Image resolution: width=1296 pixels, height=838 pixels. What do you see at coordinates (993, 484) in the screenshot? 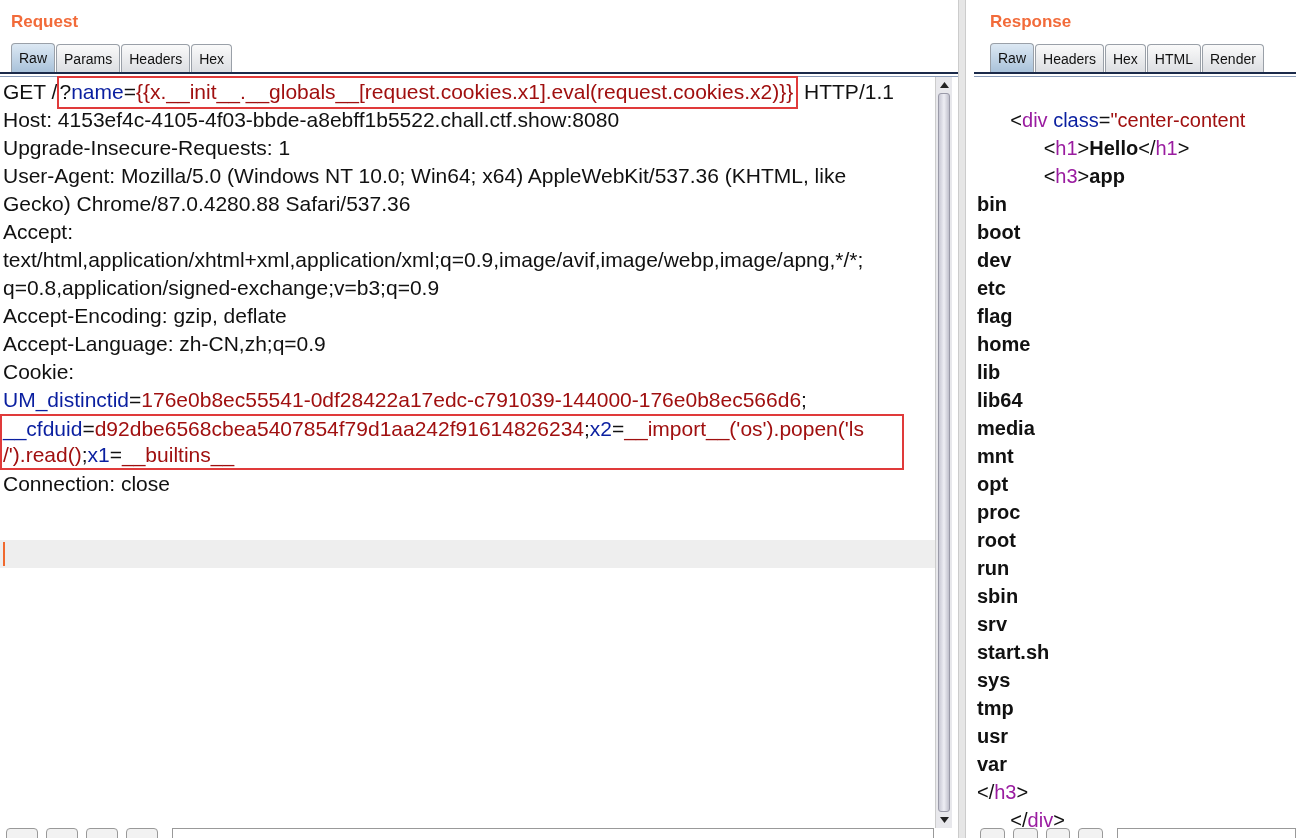
I see `code-text: opt` at bounding box center [993, 484].